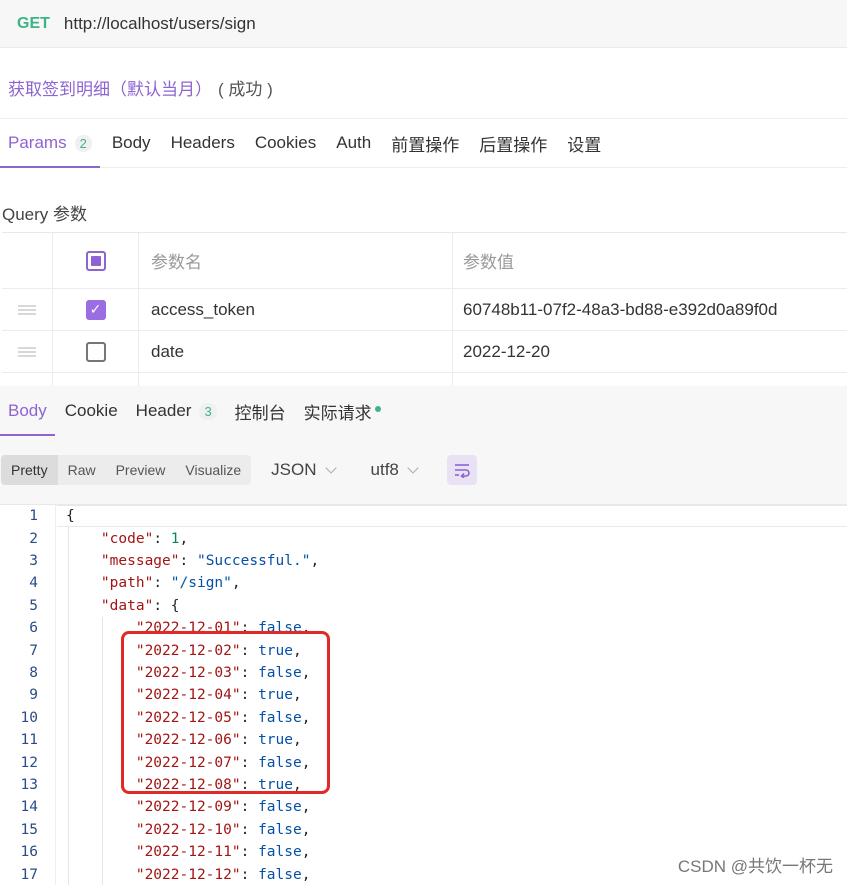  I want to click on tab-body: Body, so click(131, 143).